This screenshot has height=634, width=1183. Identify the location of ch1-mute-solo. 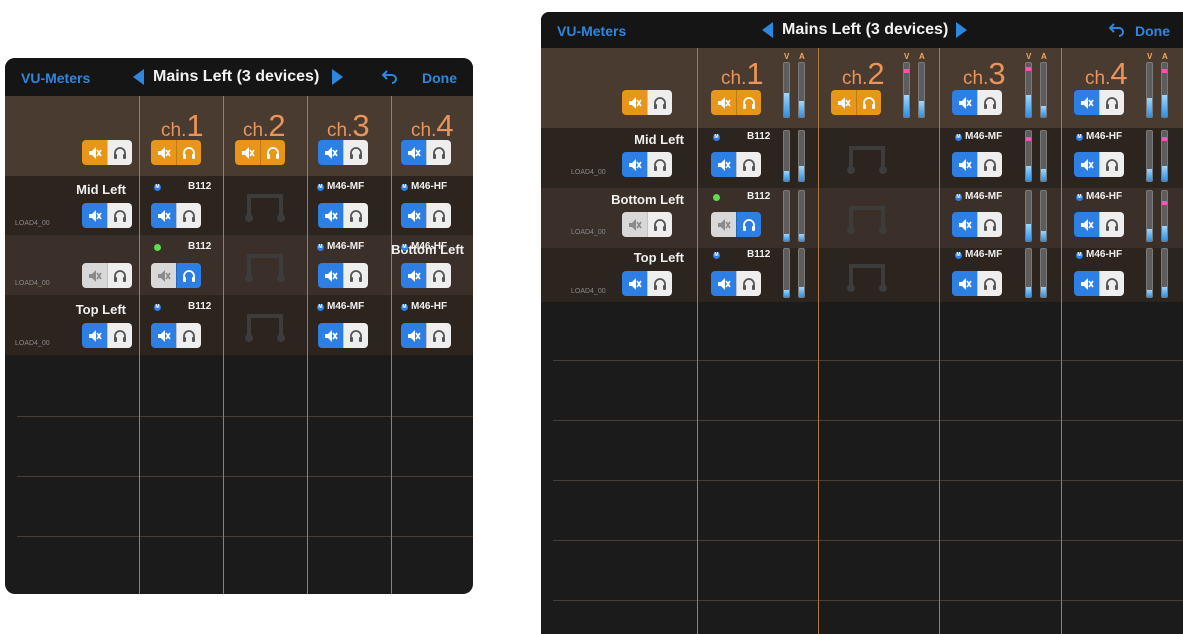
(736, 102).